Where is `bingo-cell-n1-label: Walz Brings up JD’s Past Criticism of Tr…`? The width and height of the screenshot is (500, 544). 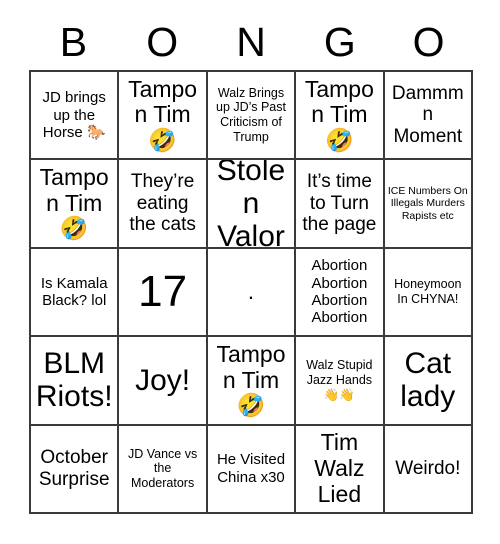
bingo-cell-n1-label: Walz Brings up JD’s Past Criticism of Tr… is located at coordinates (251, 114).